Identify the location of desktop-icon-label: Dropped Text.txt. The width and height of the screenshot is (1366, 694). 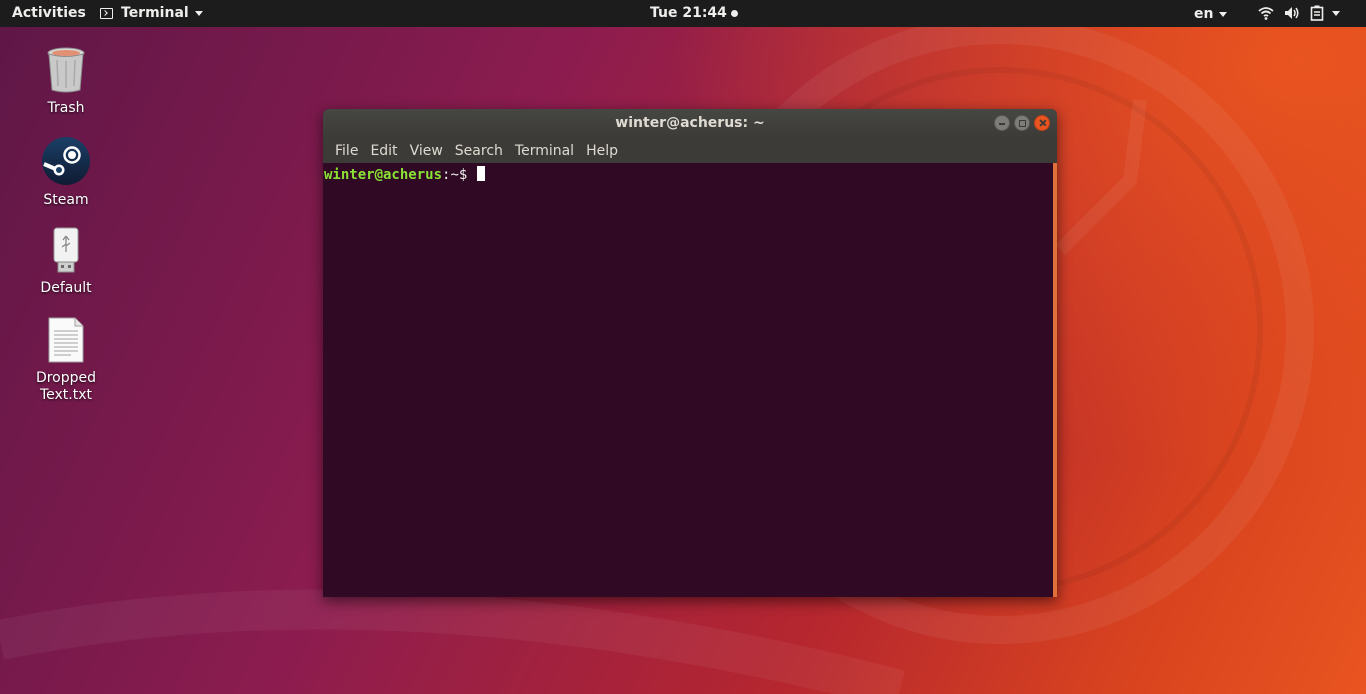
(66, 386).